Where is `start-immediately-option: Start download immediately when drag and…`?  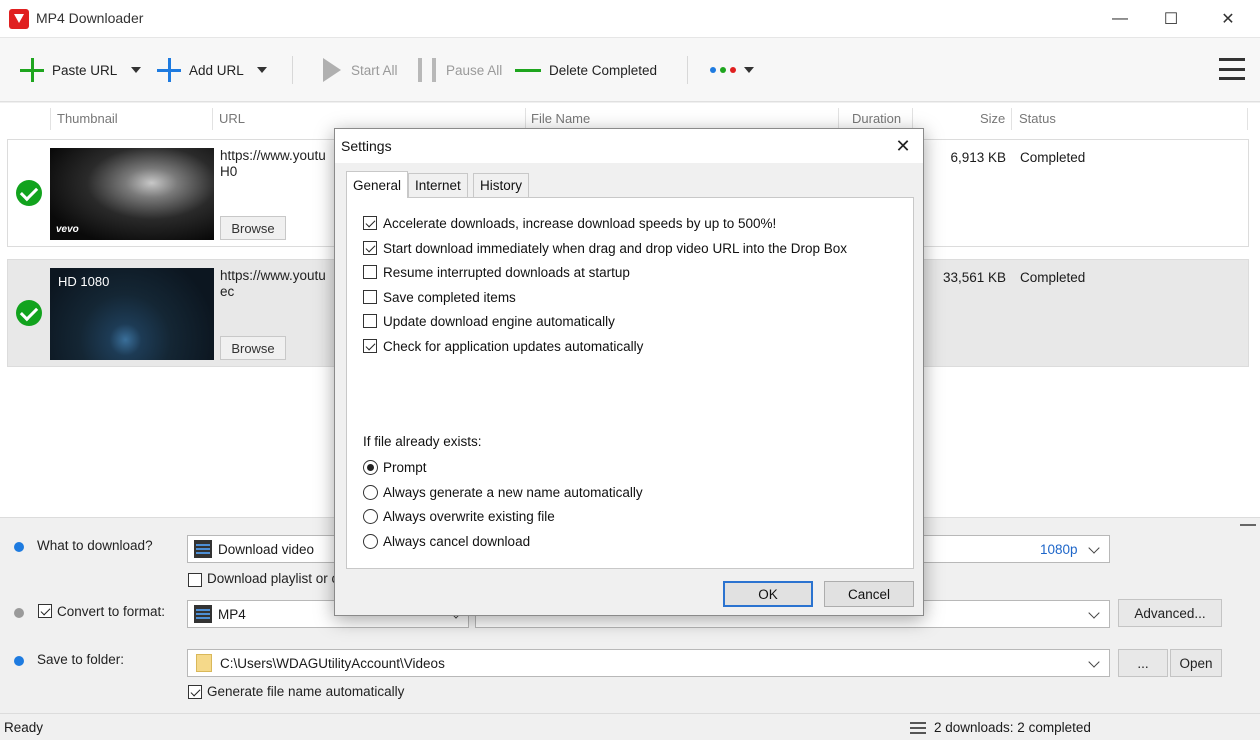 start-immediately-option: Start download immediately when drag and… is located at coordinates (605, 248).